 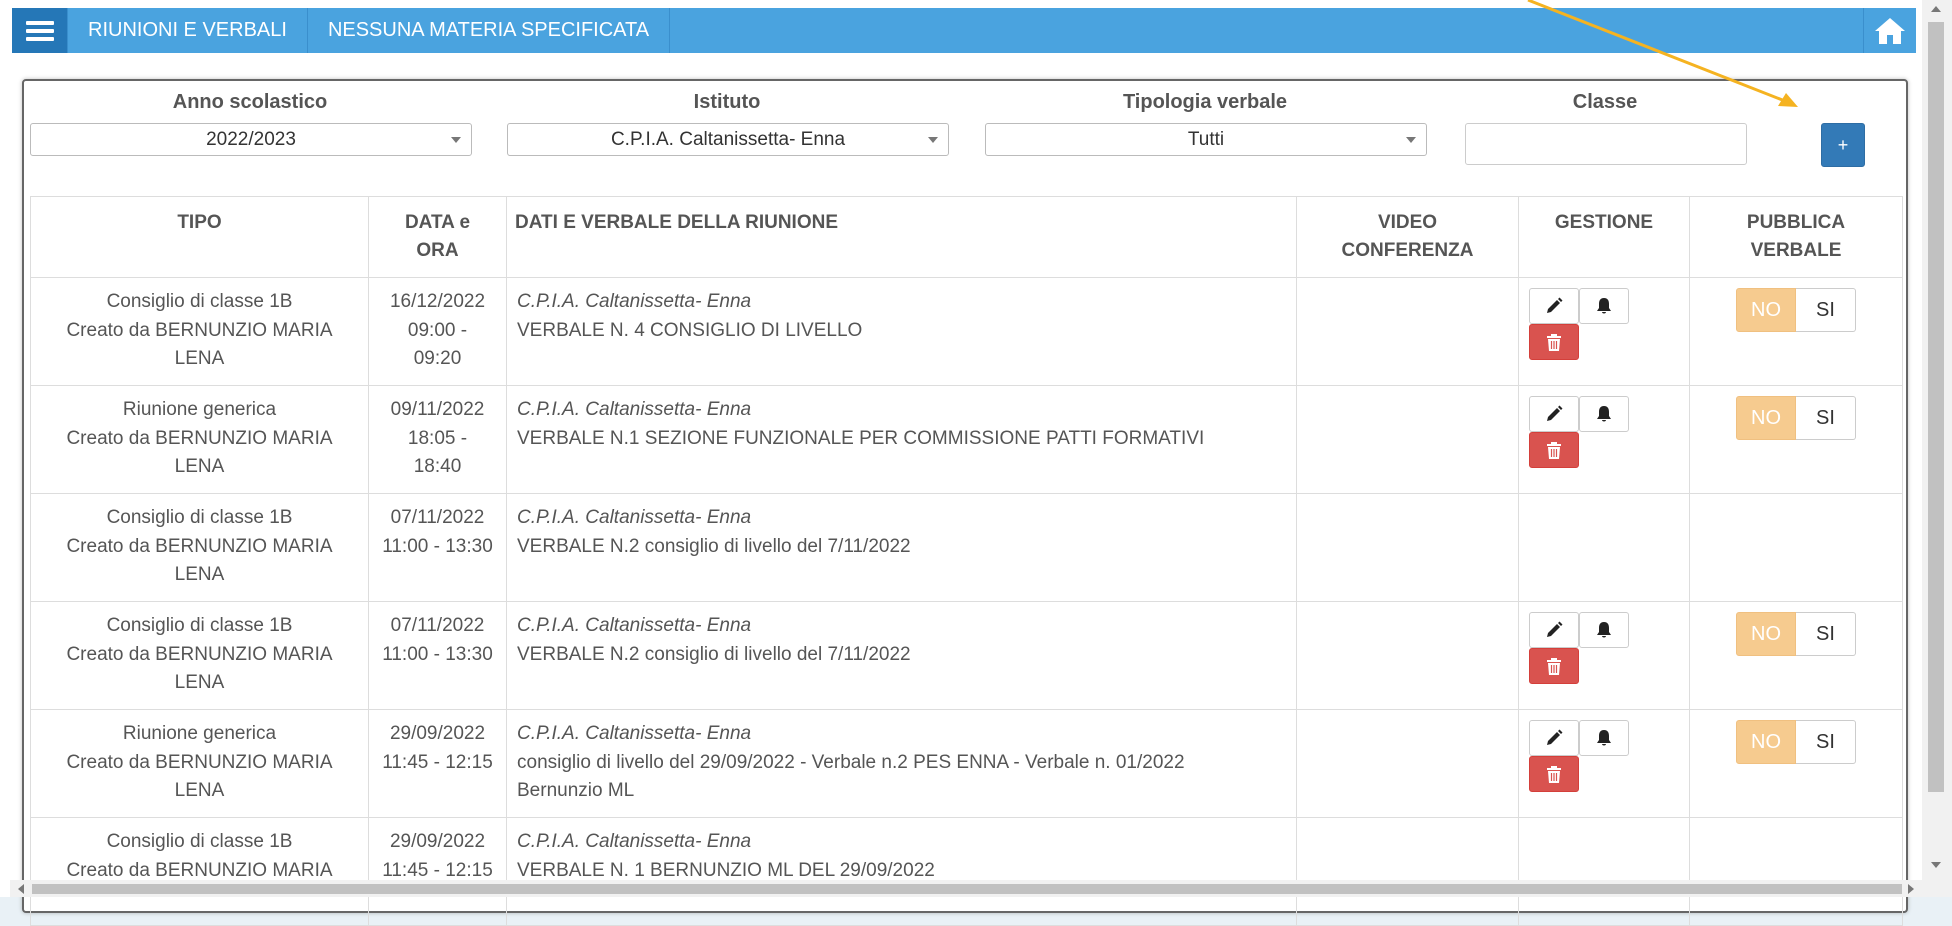 I want to click on tipologia-label: Tipologia verbale, so click(x=1205, y=102).